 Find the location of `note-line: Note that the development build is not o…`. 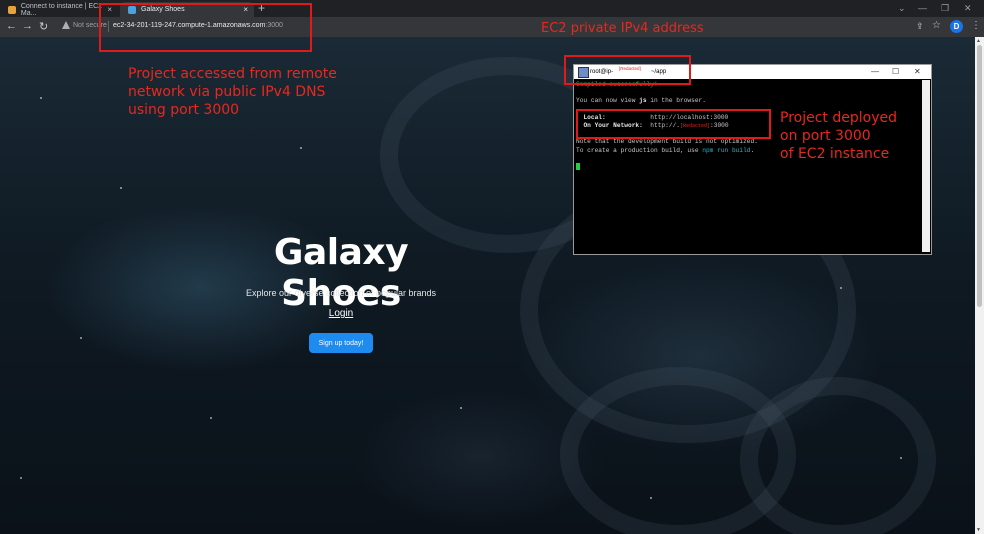

note-line: Note that the development build is not o… is located at coordinates (667, 142).